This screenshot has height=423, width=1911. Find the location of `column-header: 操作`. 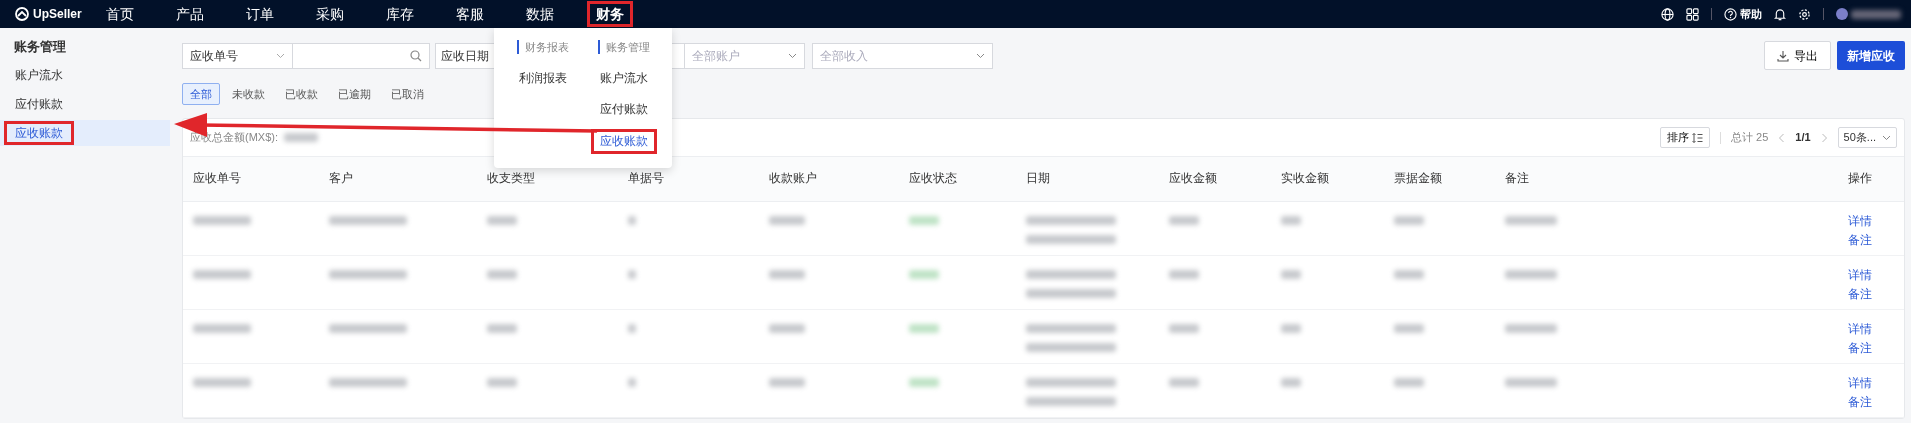

column-header: 操作 is located at coordinates (1860, 178).